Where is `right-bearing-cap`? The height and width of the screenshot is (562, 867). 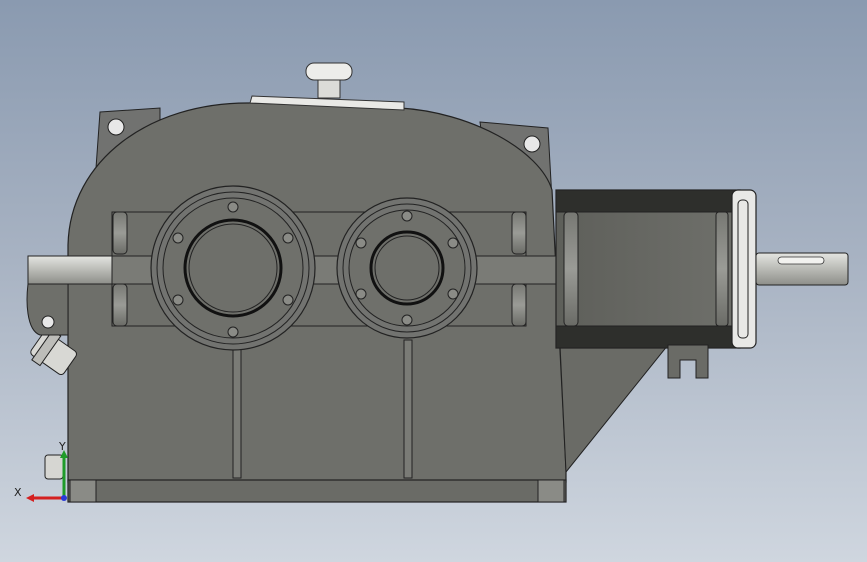 right-bearing-cap is located at coordinates (407, 268).